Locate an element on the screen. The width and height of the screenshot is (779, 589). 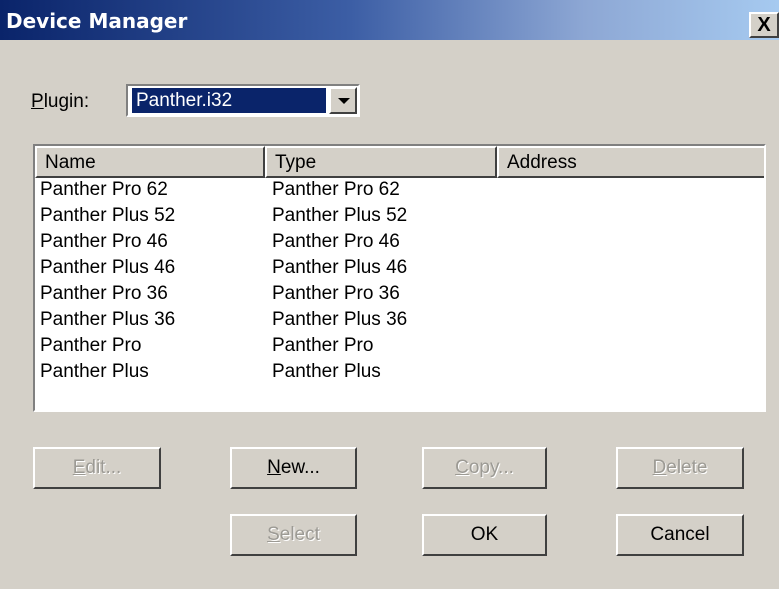
list-item: Panther Pro 62 Panther Pro 62 is located at coordinates (399, 192).